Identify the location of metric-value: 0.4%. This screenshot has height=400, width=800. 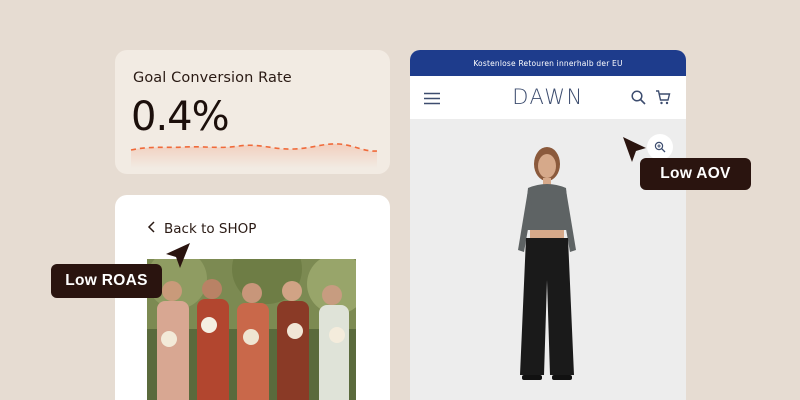
(180, 117).